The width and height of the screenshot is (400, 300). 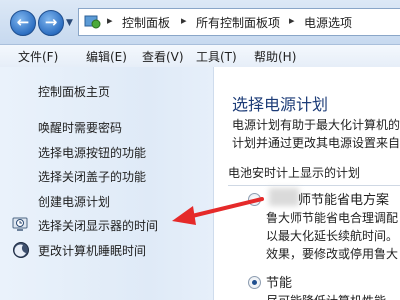 I want to click on breadcrumb-all-items: 所有控制面板项, so click(x=238, y=22).